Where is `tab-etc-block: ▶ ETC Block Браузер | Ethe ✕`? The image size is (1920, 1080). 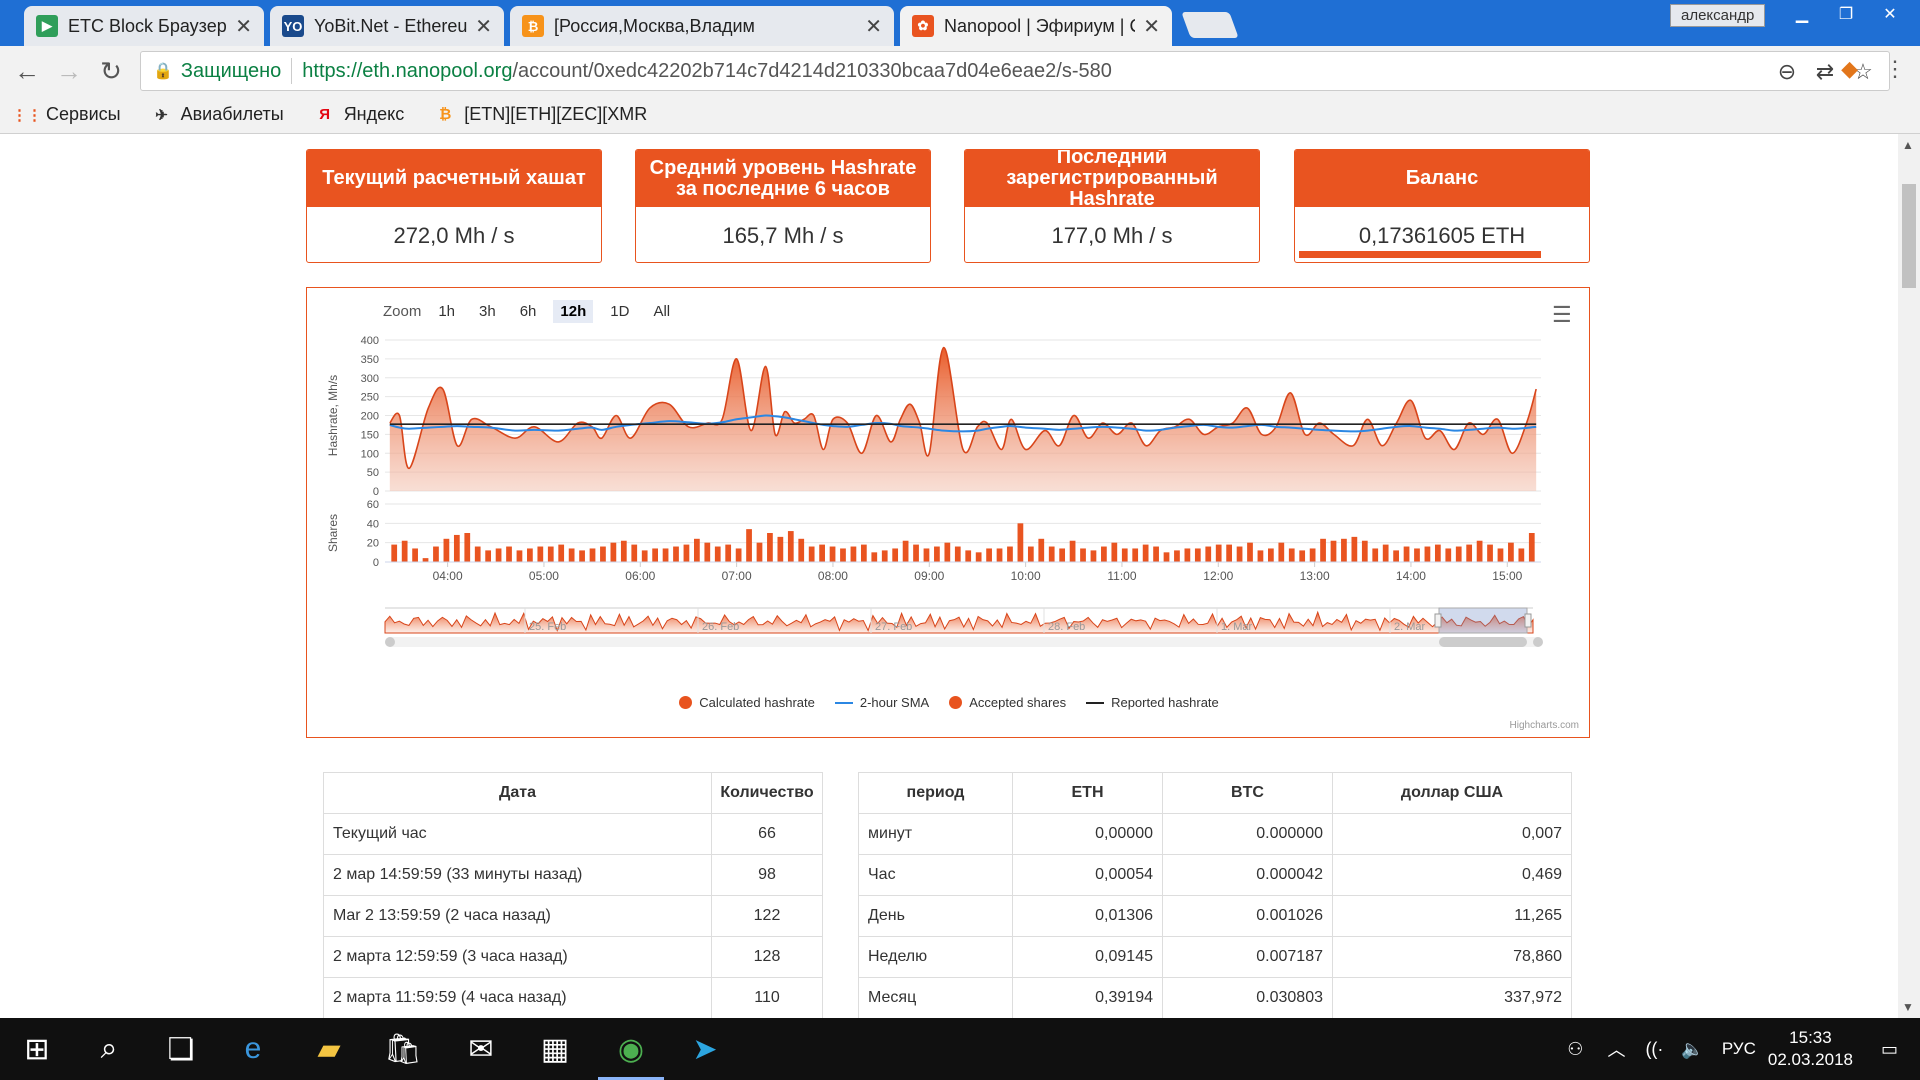
tab-etc-block: ▶ ETC Block Браузер | Ethe ✕ is located at coordinates (144, 26).